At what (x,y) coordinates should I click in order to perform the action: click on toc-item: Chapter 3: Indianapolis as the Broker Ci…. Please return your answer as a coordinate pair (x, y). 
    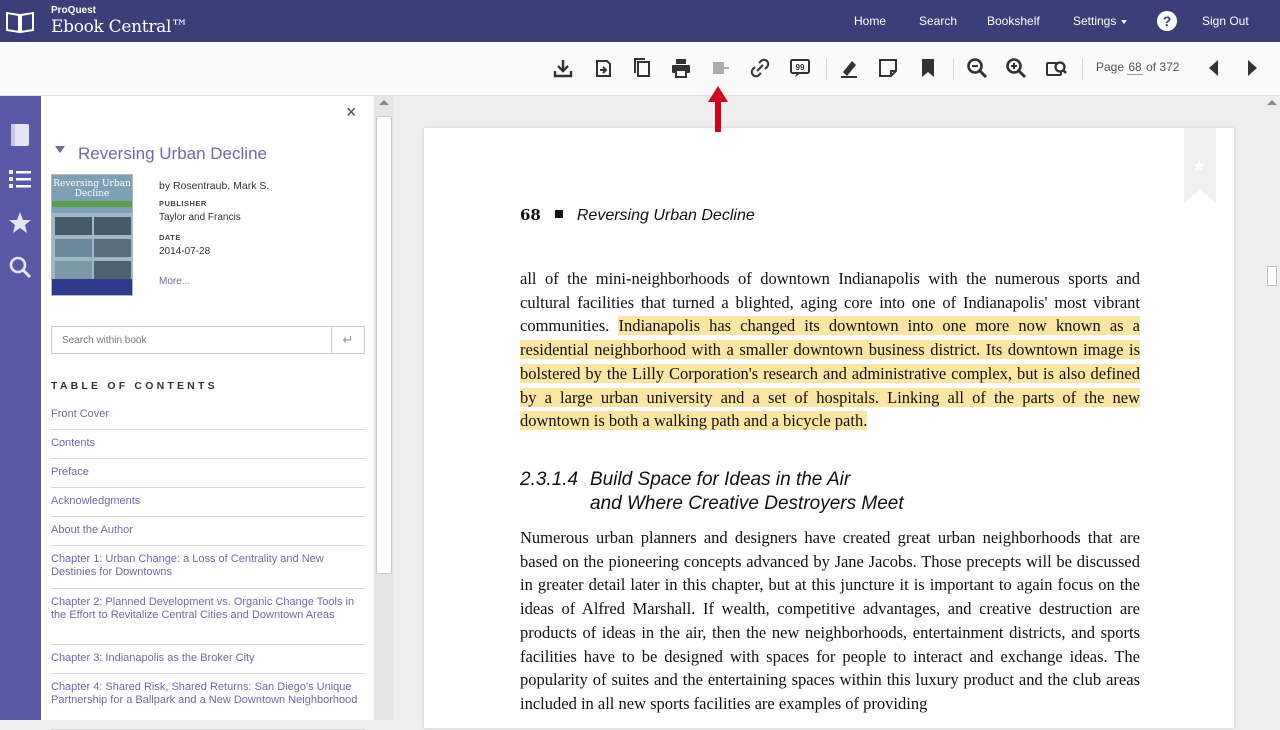
    Looking at the image, I should click on (208, 659).